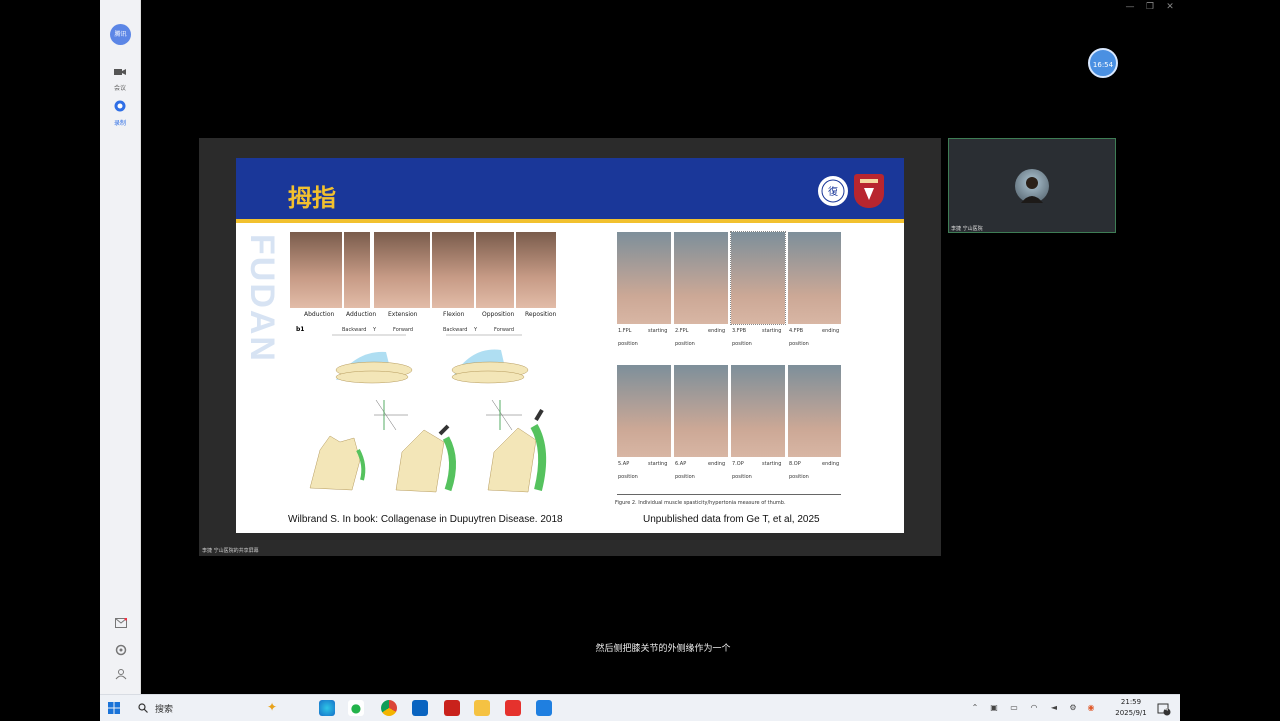  What do you see at coordinates (1014, 708) in the screenshot?
I see `battery-icon: ▭` at bounding box center [1014, 708].